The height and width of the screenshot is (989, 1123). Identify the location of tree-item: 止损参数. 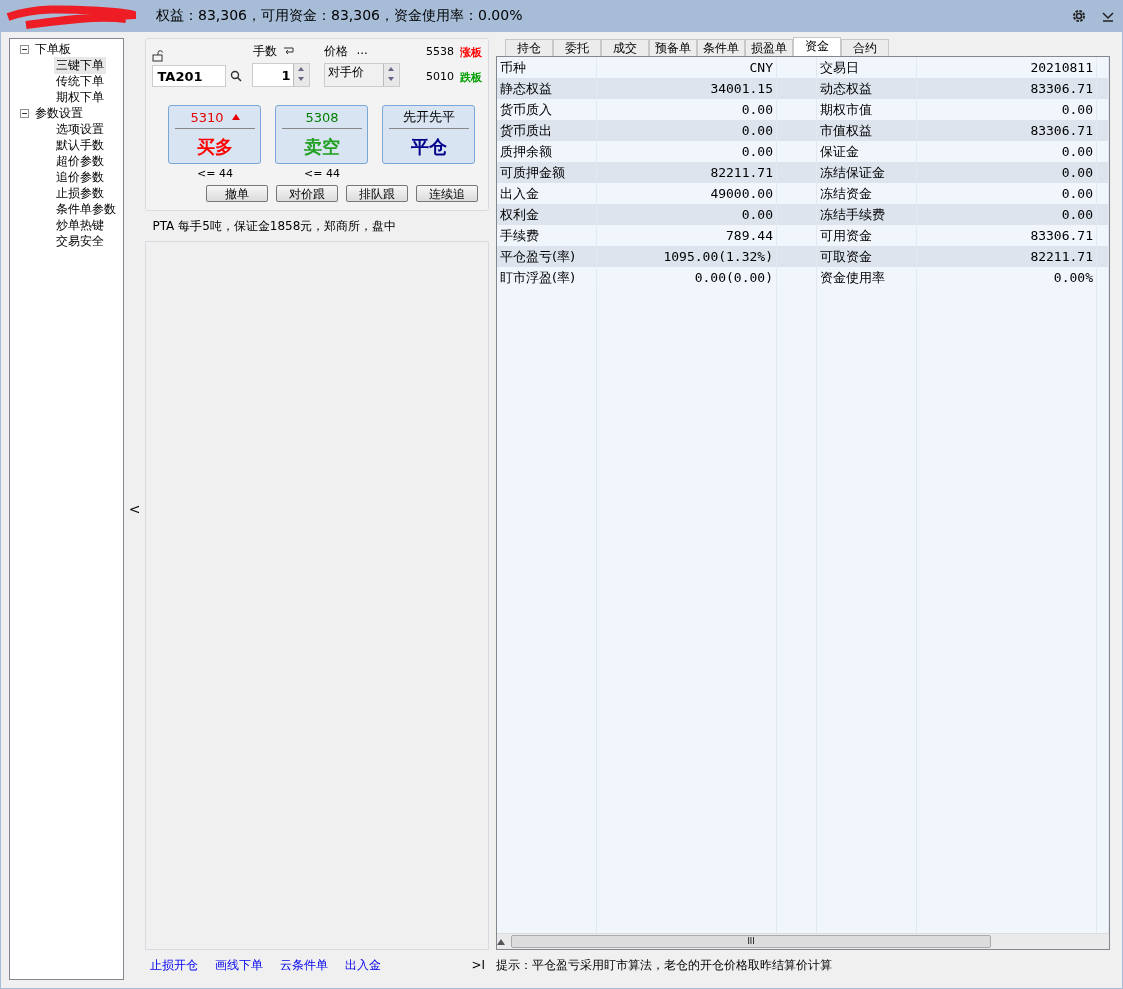
(80, 193).